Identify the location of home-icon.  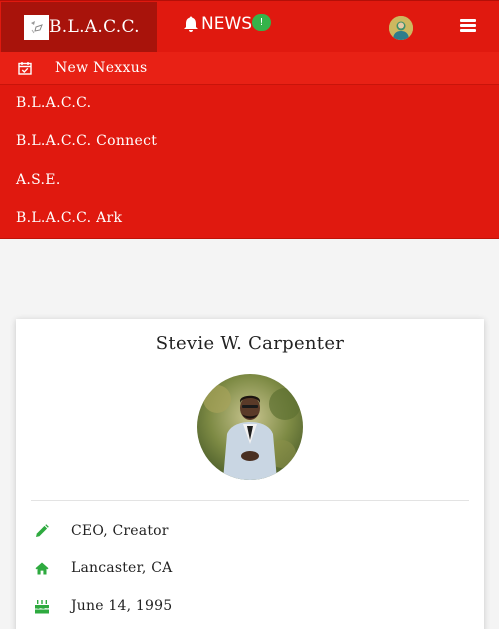
(42, 568).